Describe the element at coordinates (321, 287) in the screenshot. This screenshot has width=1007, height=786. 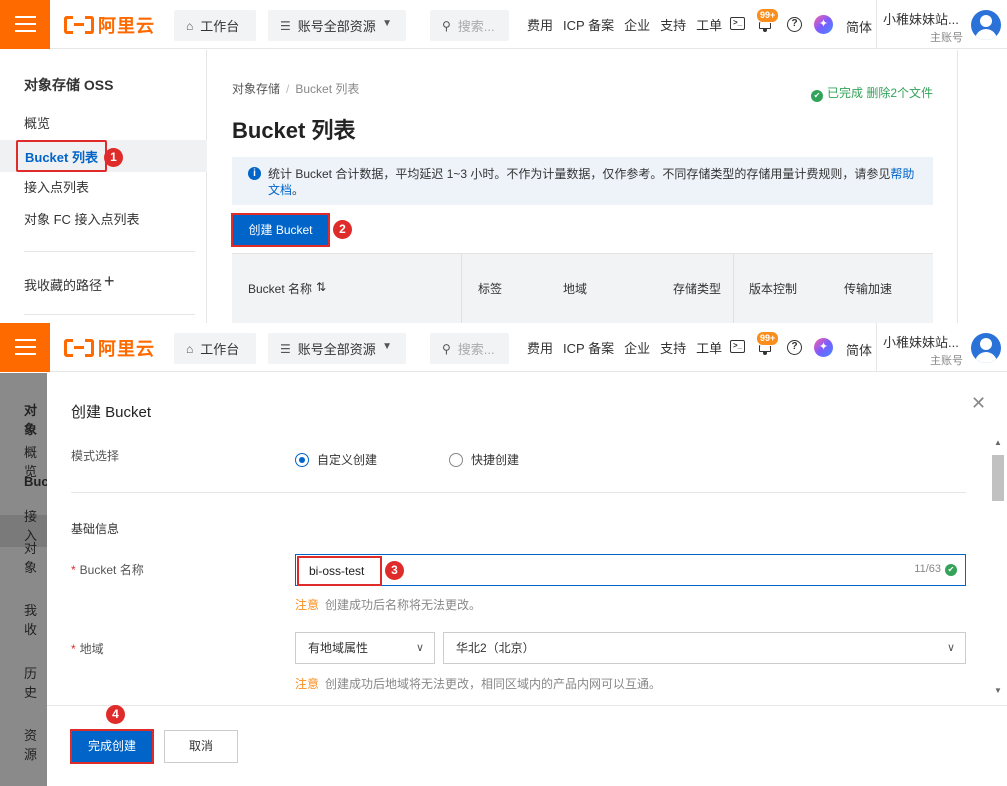
I see `sort-icon: ⇅` at that location.